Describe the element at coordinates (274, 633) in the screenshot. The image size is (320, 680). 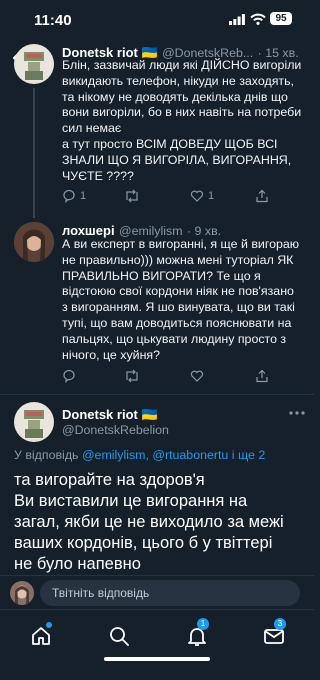
I see `nav-messages: 3` at that location.